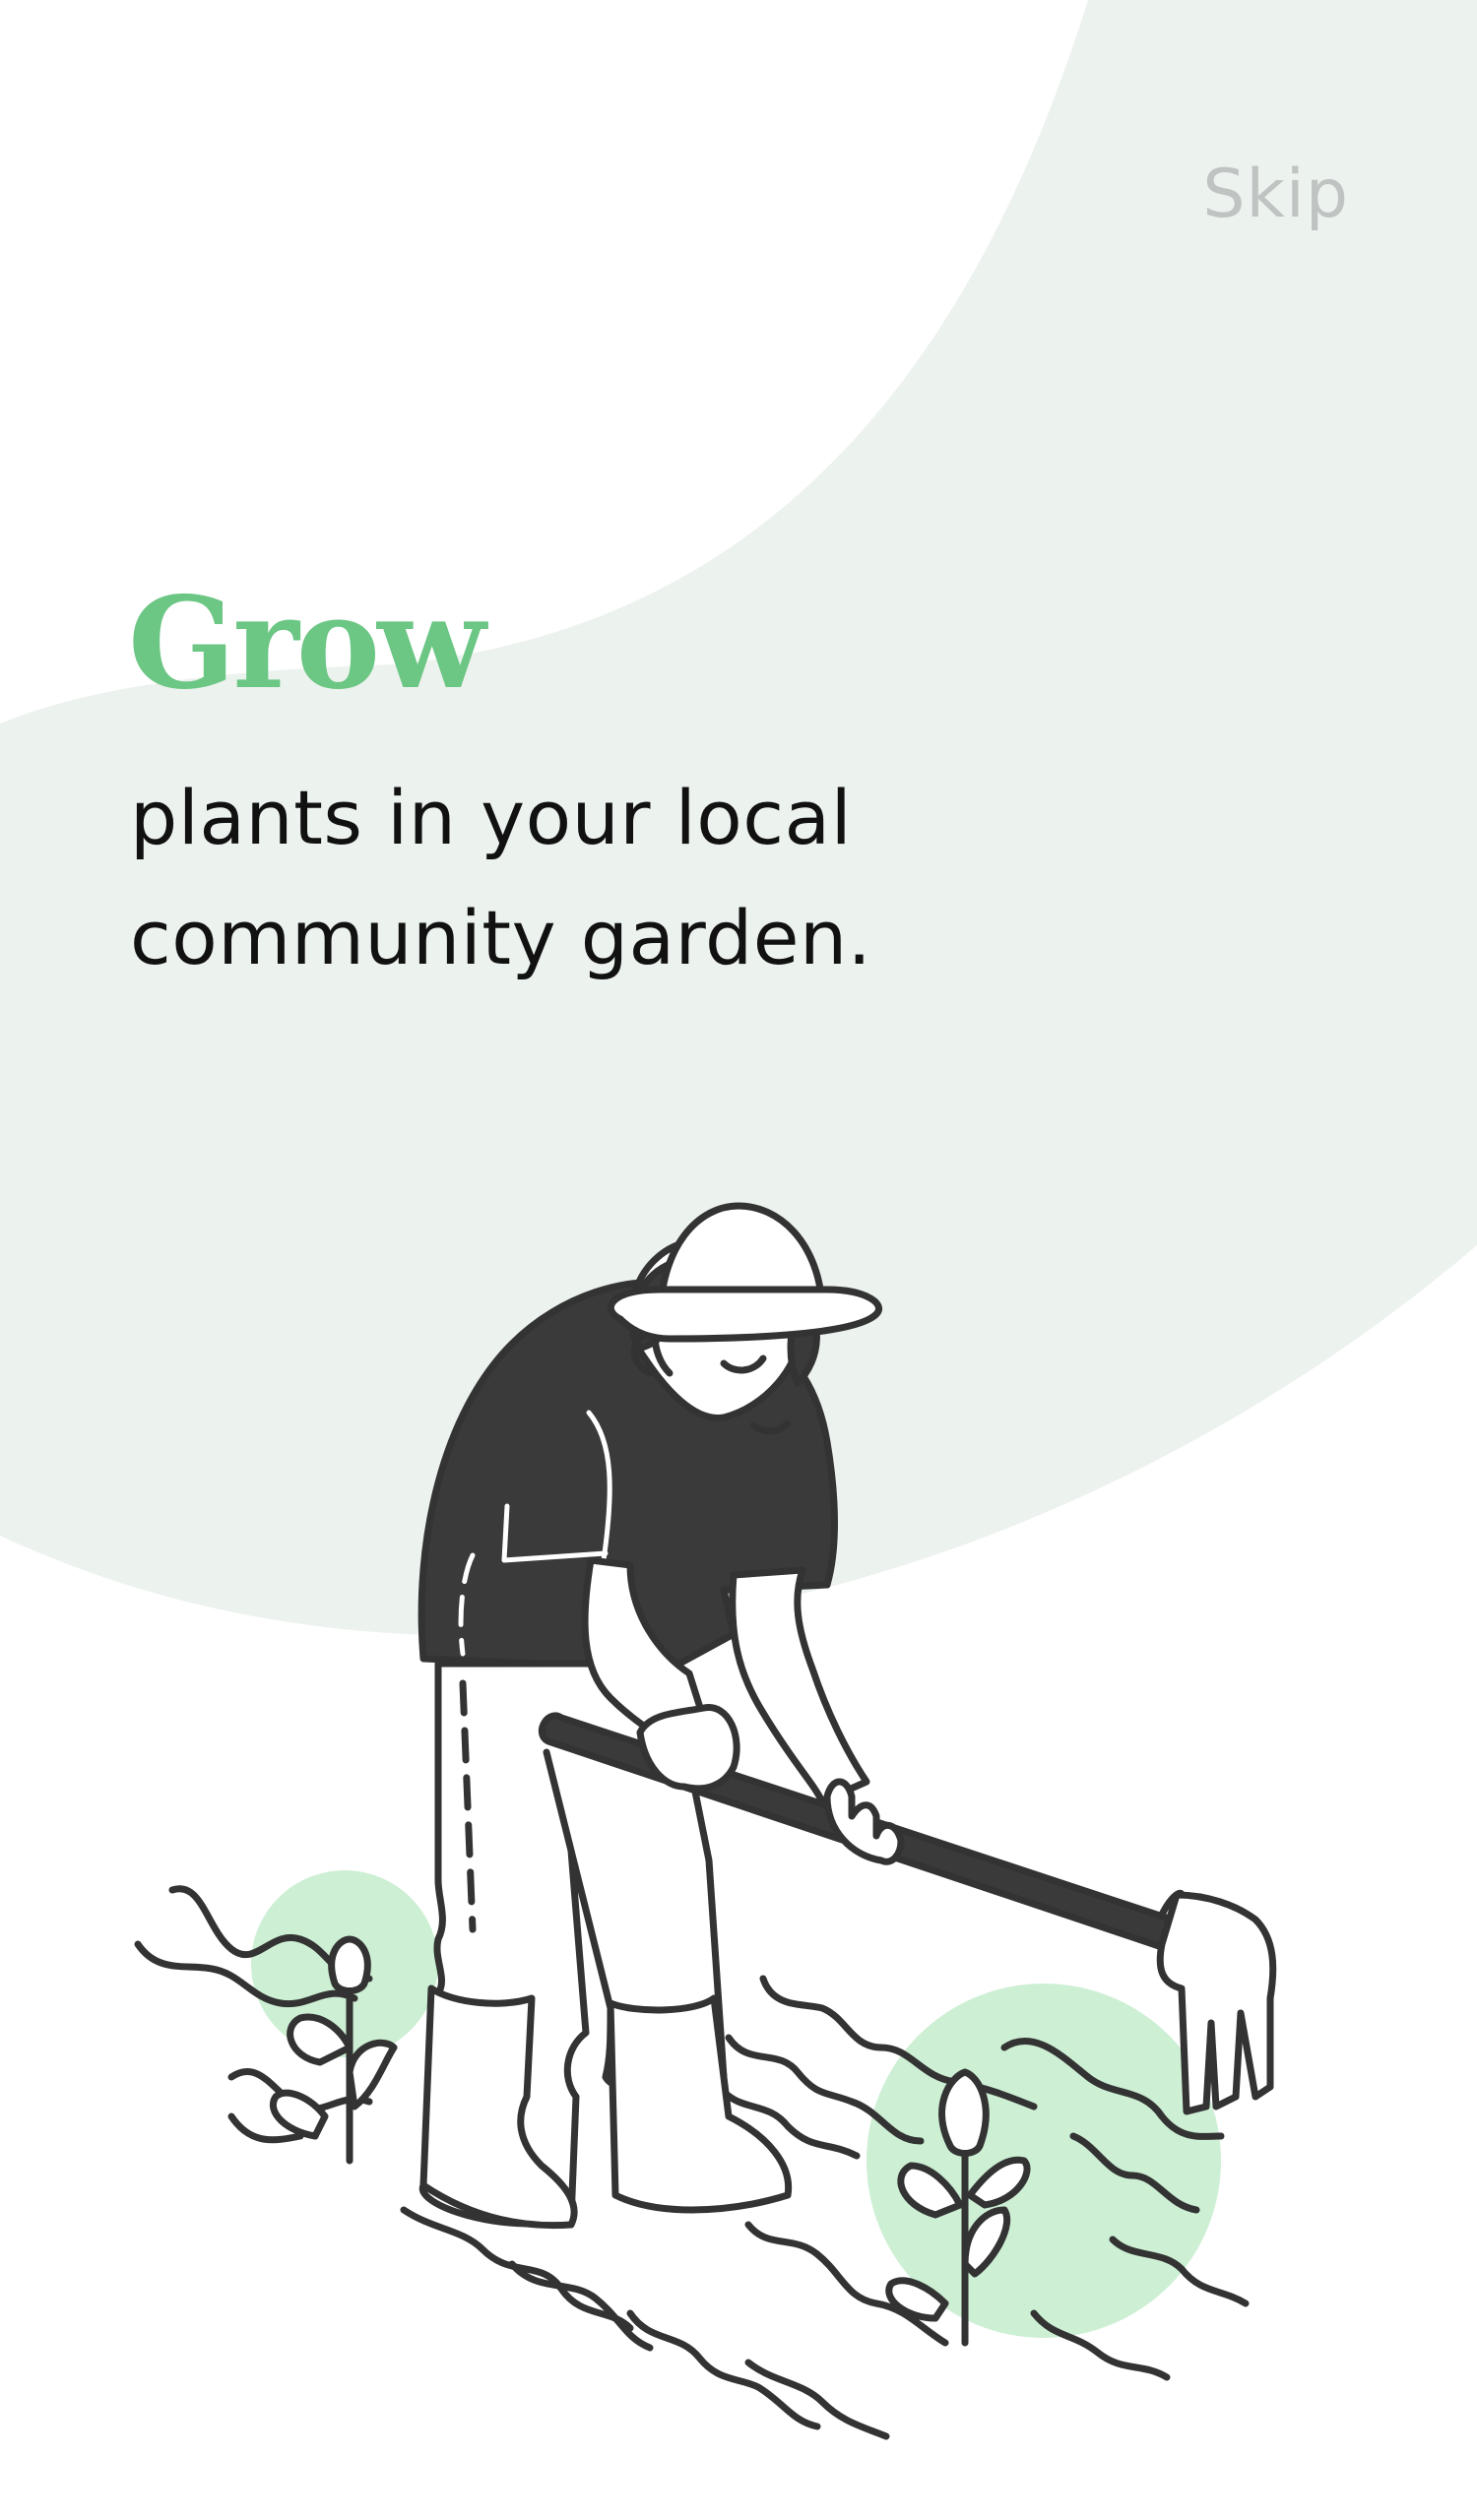 The image size is (1477, 2520). I want to click on subtitle-line-1: plants in your local, so click(492, 817).